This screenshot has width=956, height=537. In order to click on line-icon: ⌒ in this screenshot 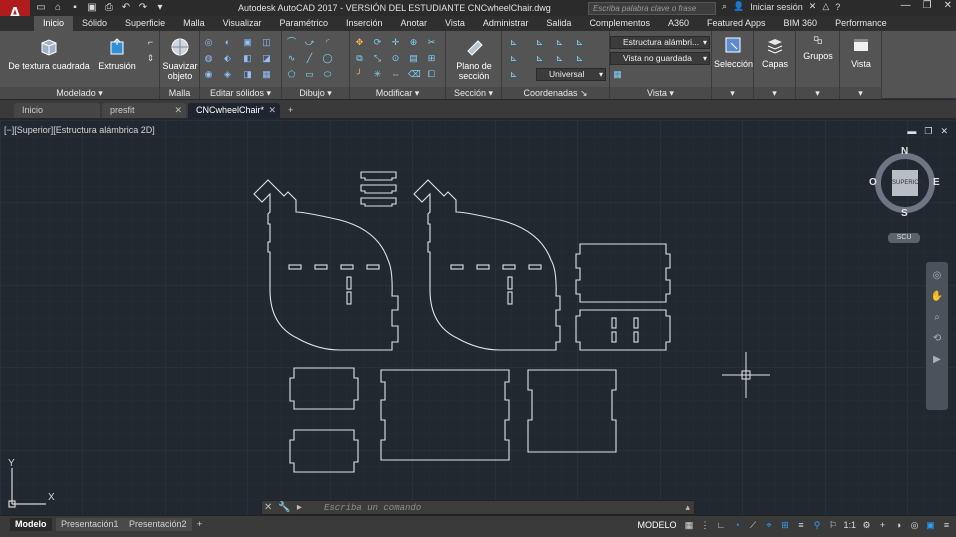, I will do `click(291, 42)`.